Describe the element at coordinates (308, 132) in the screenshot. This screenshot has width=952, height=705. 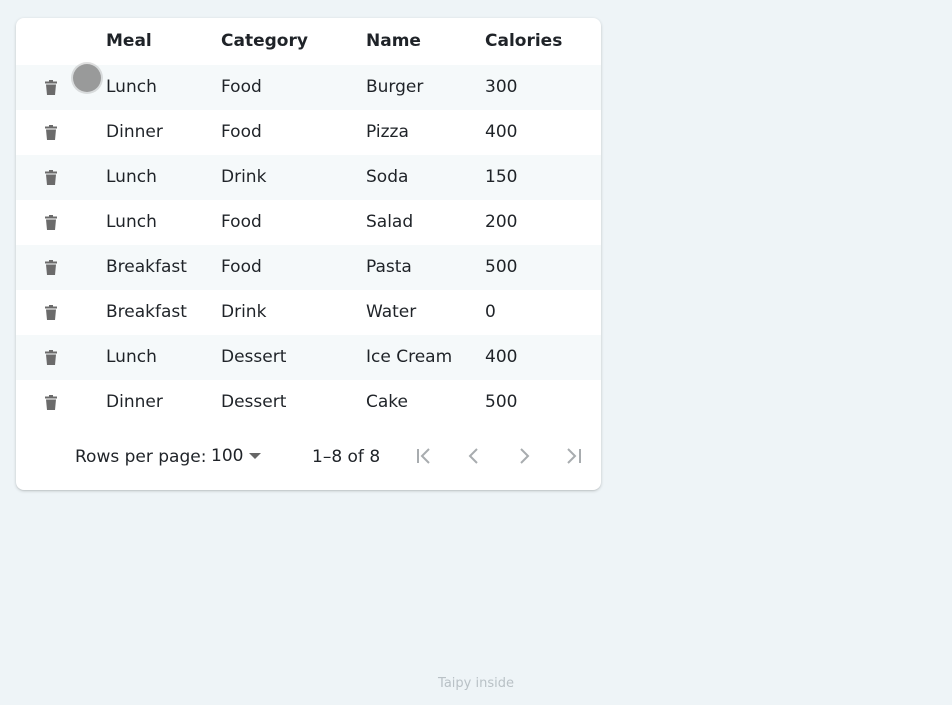
I see `table-row: Dinner Food Pizza 400` at that location.